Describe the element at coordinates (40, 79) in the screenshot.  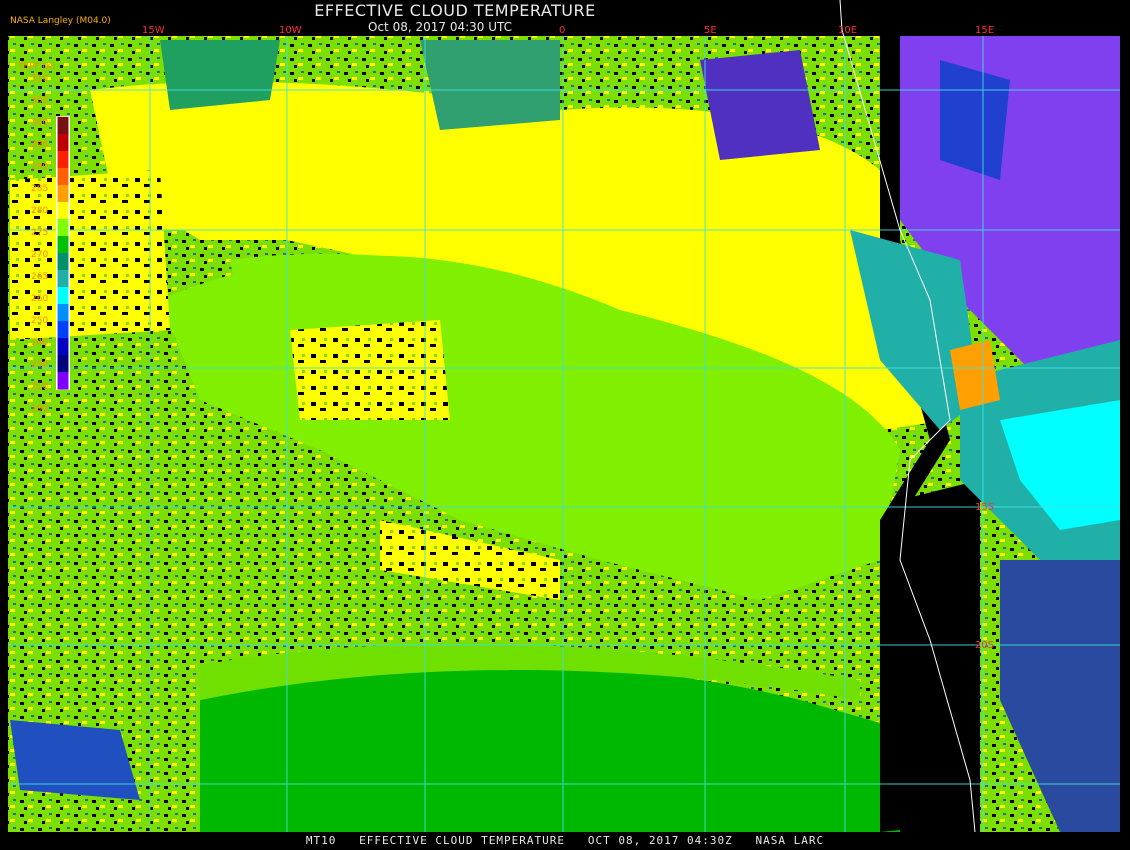
I see `legend-tick-label: 310` at that location.